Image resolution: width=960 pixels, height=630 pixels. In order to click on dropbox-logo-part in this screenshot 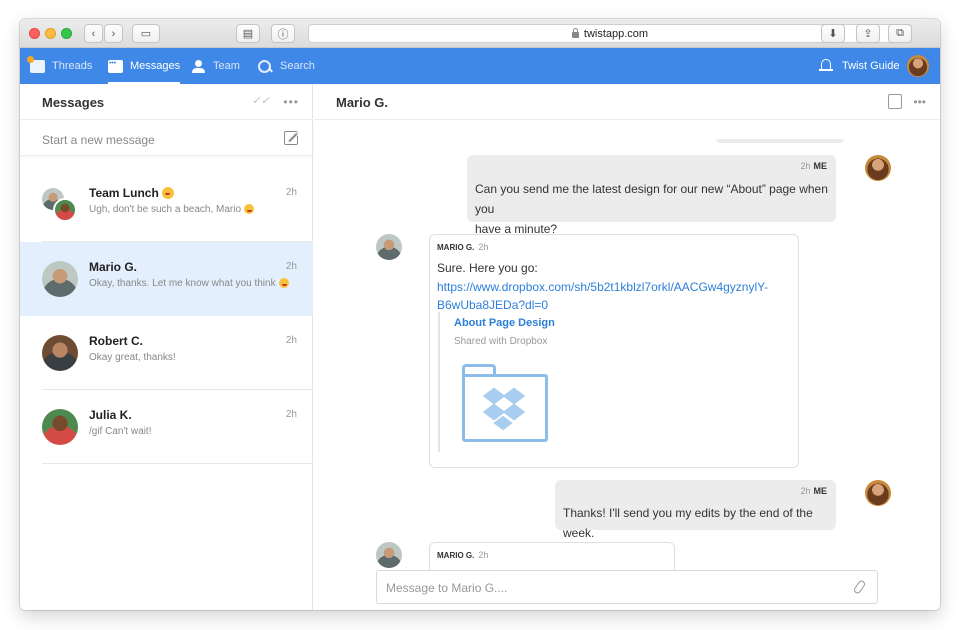, I will do `click(514, 396)`.